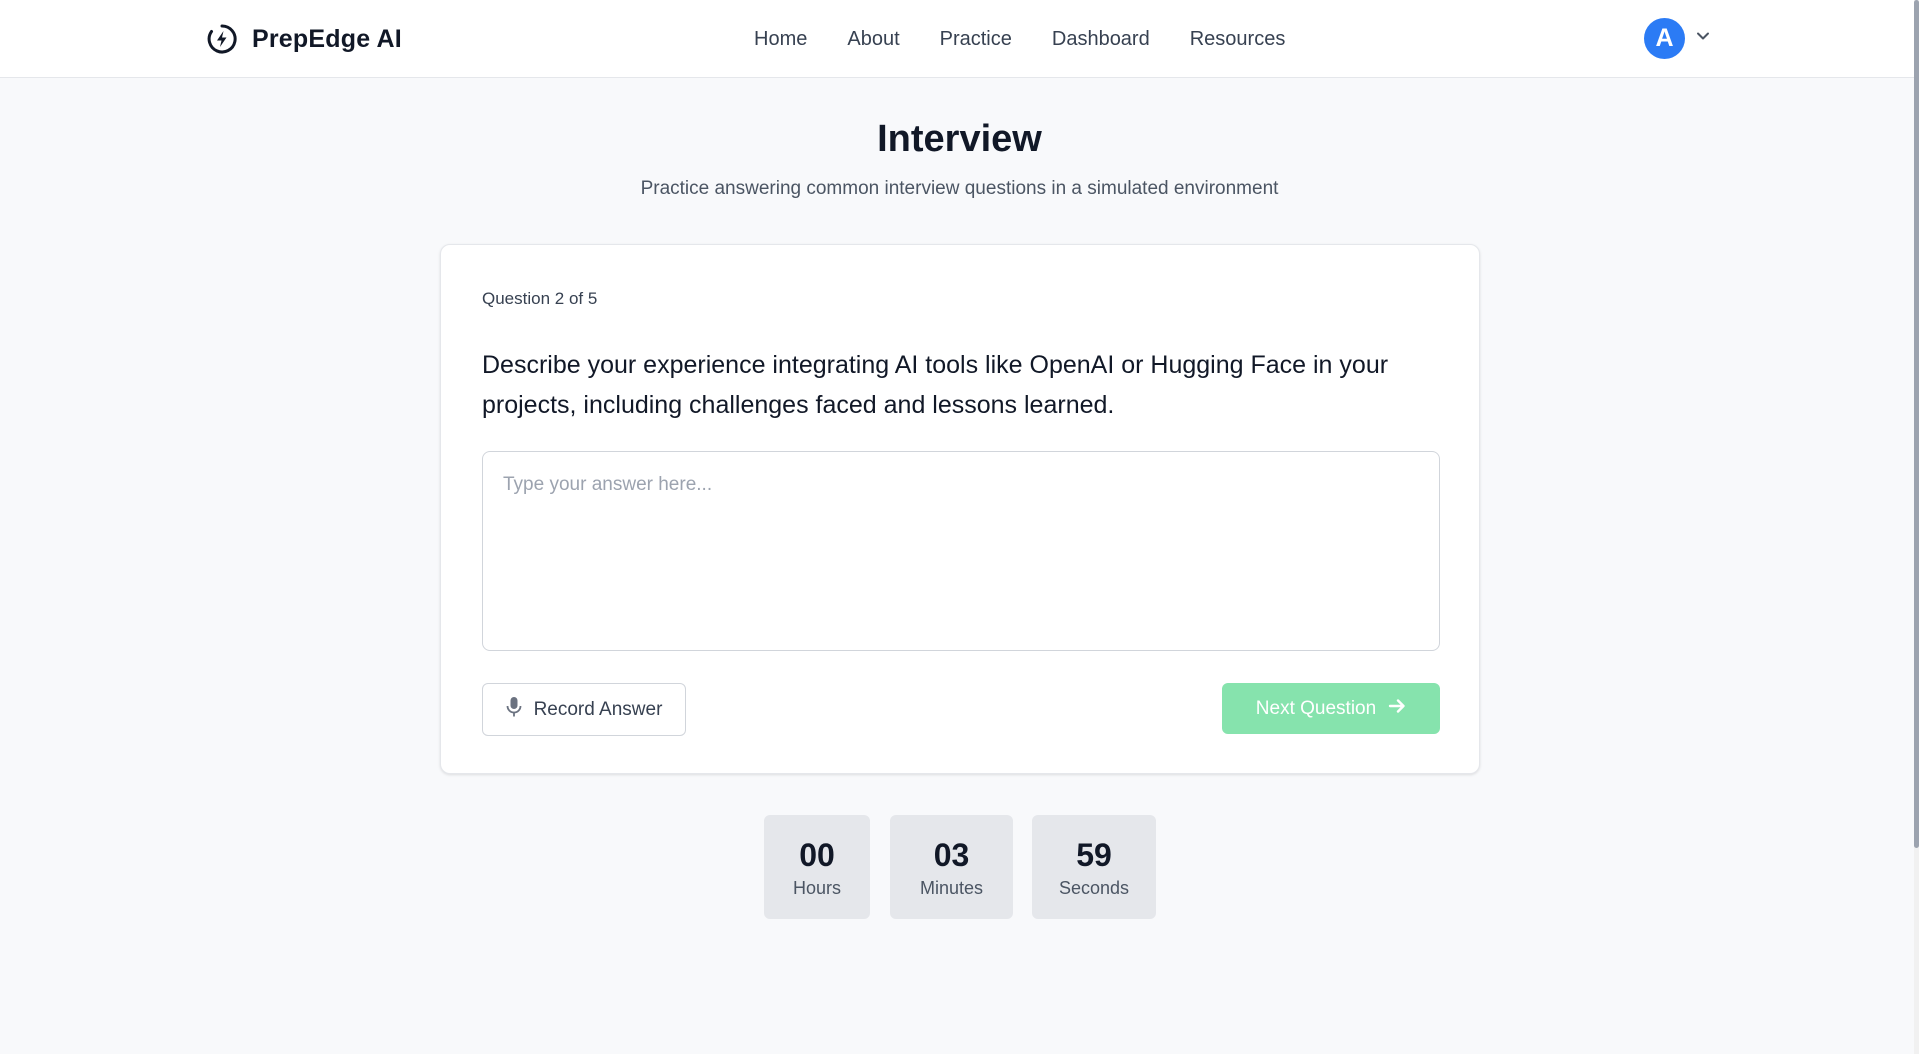 This screenshot has width=1919, height=1054. What do you see at coordinates (817, 855) in the screenshot?
I see `timer-hours-value: 00` at bounding box center [817, 855].